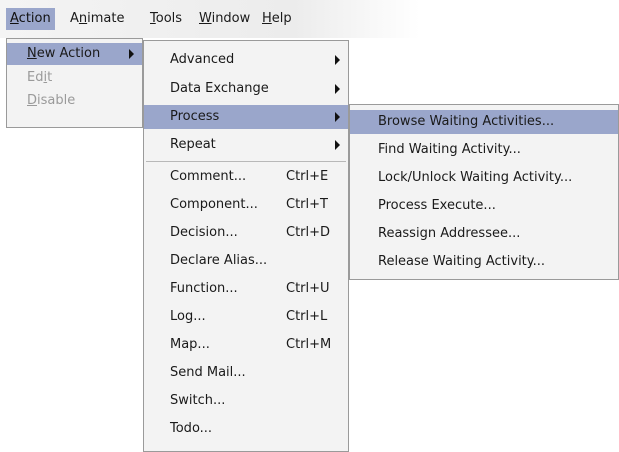 The height and width of the screenshot is (452, 619). What do you see at coordinates (231, 18) in the screenshot?
I see `menu-window-rest: indow` at bounding box center [231, 18].